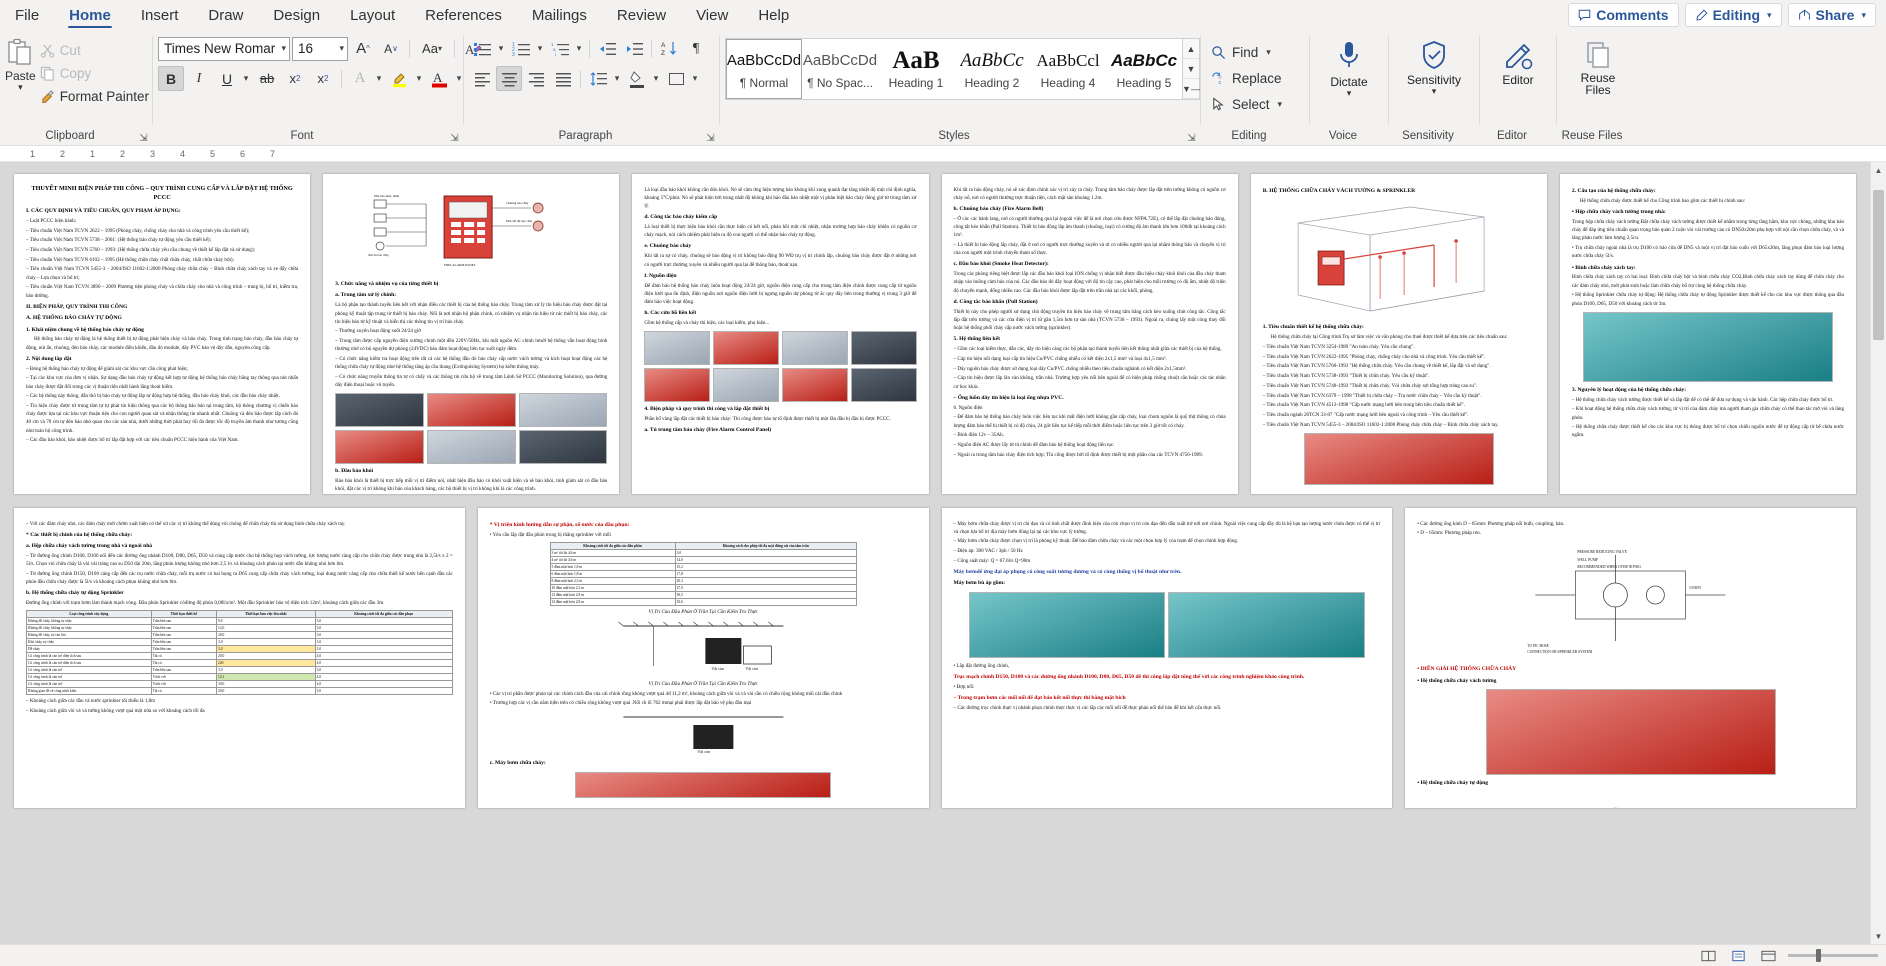  I want to click on shading-button, so click(637, 78).